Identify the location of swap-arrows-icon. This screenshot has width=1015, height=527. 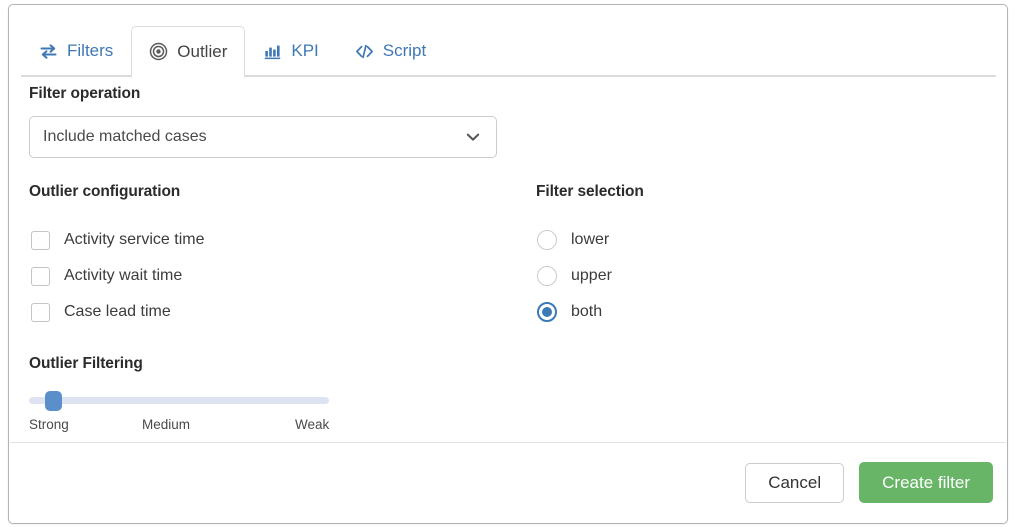
(48, 51).